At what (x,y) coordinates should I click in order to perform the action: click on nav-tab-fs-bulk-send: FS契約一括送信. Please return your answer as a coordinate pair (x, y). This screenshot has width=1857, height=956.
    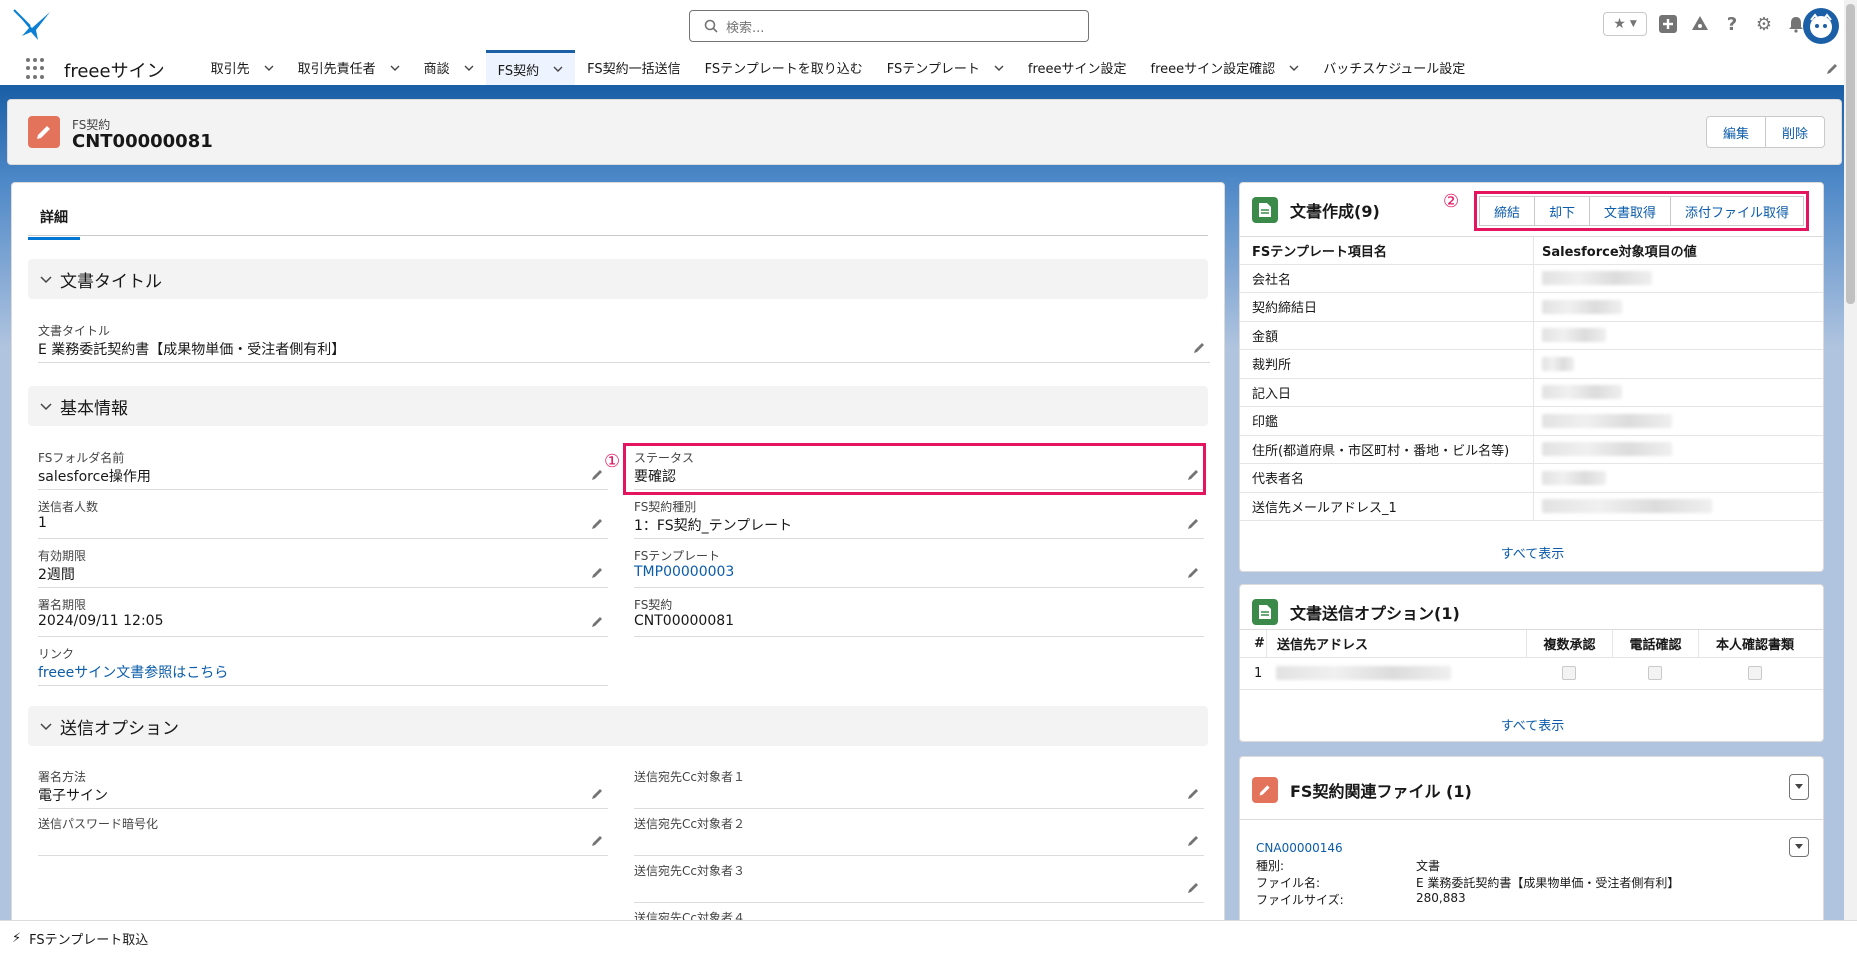
    Looking at the image, I should click on (634, 67).